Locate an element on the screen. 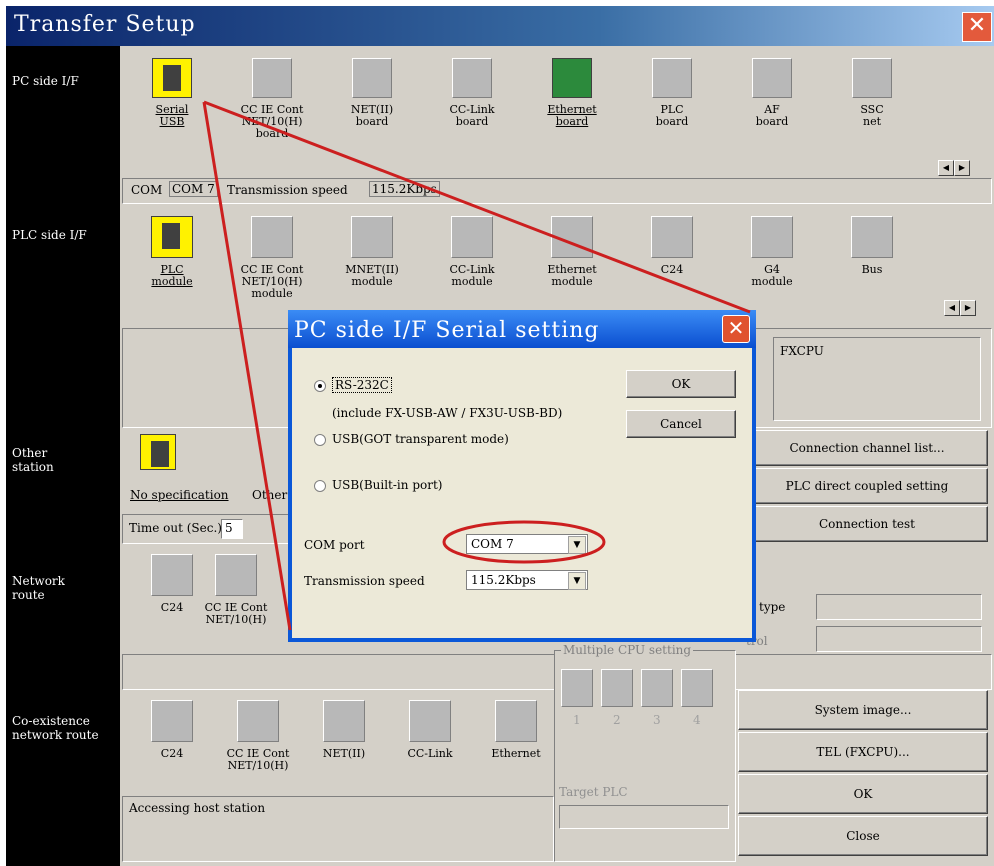  com-port-select: COM 7 ▼ is located at coordinates (527, 544).